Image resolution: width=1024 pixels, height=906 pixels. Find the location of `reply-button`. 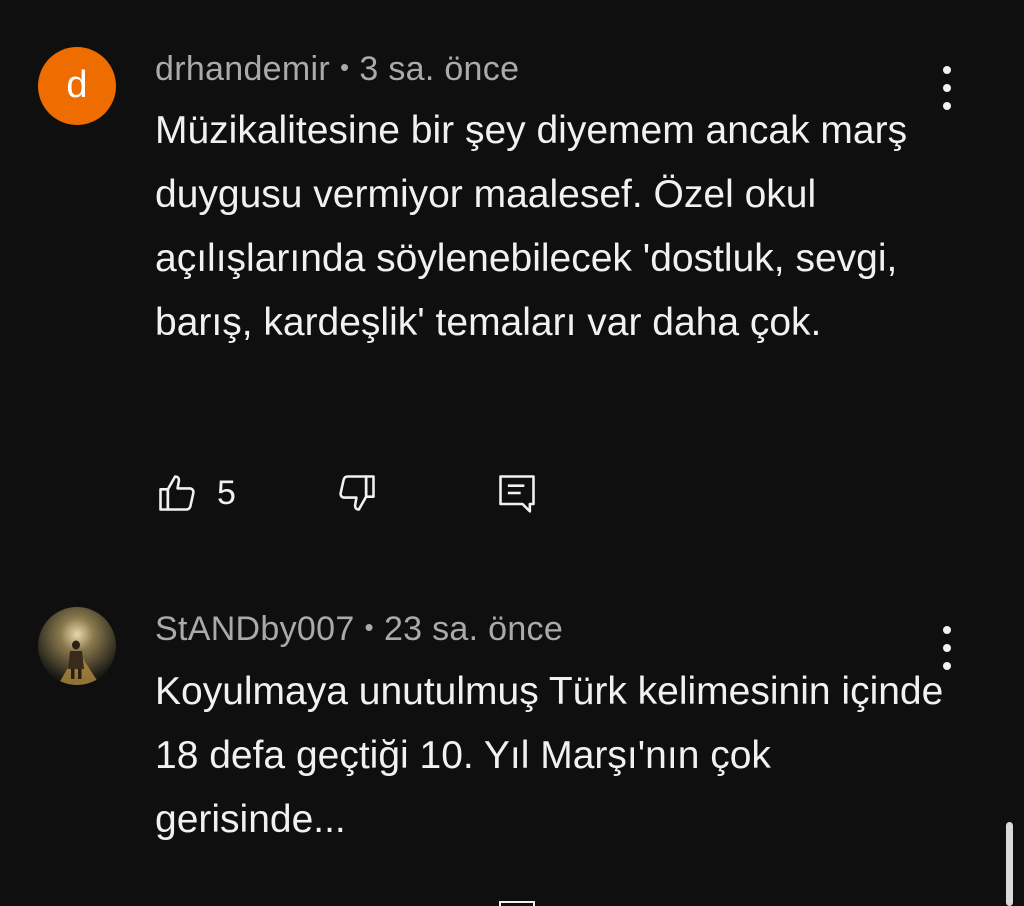

reply-button is located at coordinates (517, 493).